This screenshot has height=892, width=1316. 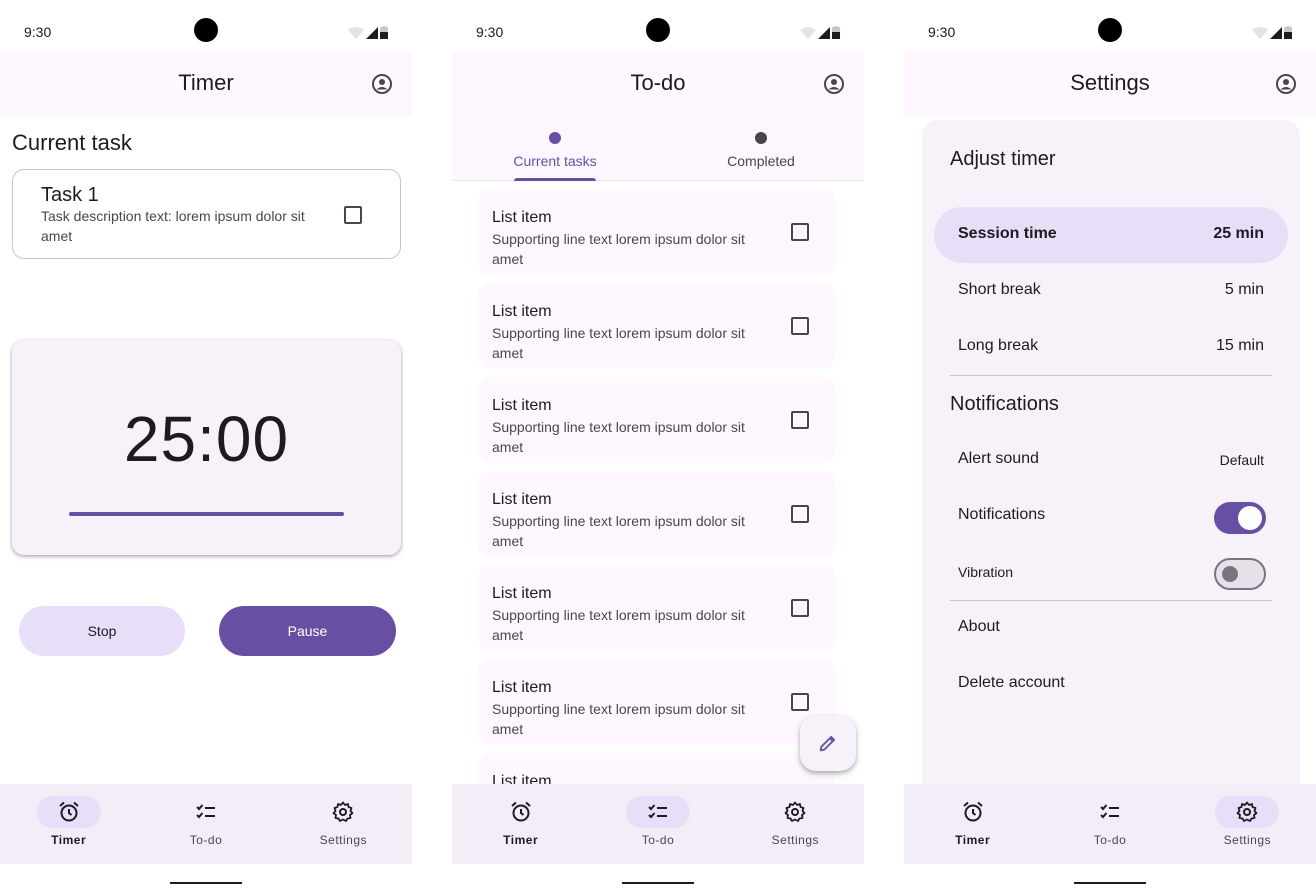 What do you see at coordinates (1004, 404) in the screenshot?
I see `notifications-heading: Notifications` at bounding box center [1004, 404].